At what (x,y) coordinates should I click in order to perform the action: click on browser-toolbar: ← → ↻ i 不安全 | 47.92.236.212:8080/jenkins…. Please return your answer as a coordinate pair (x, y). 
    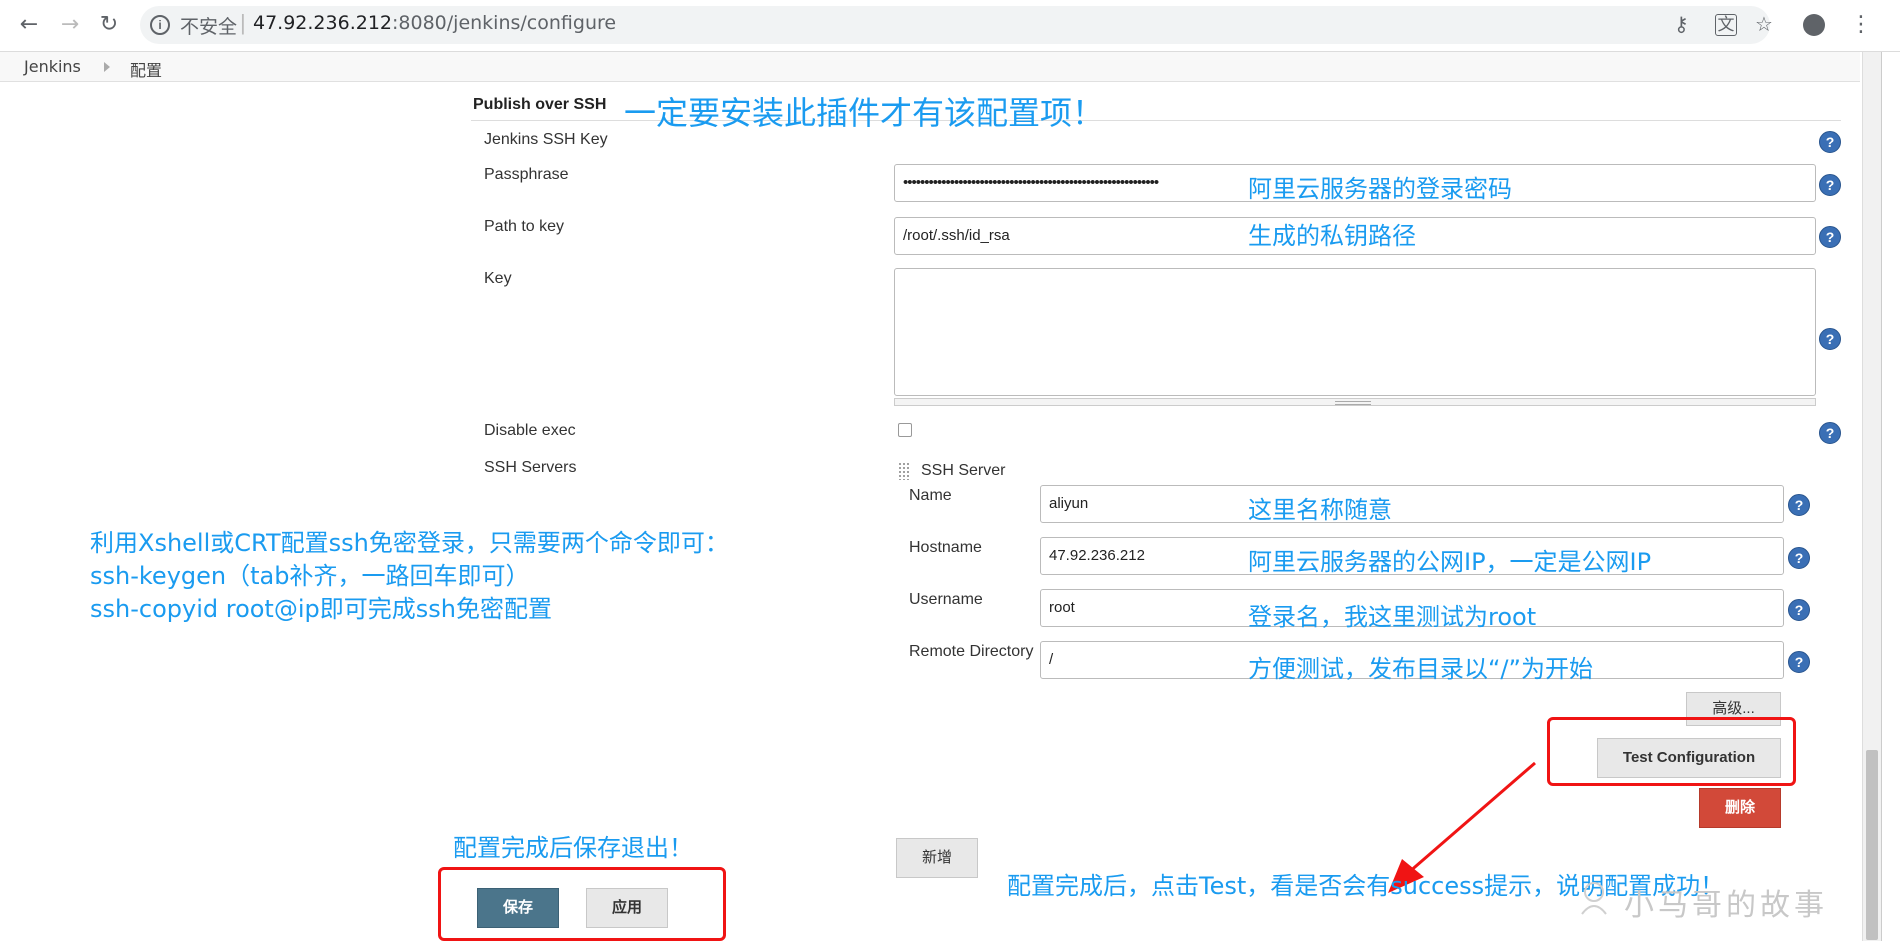
    Looking at the image, I should click on (950, 26).